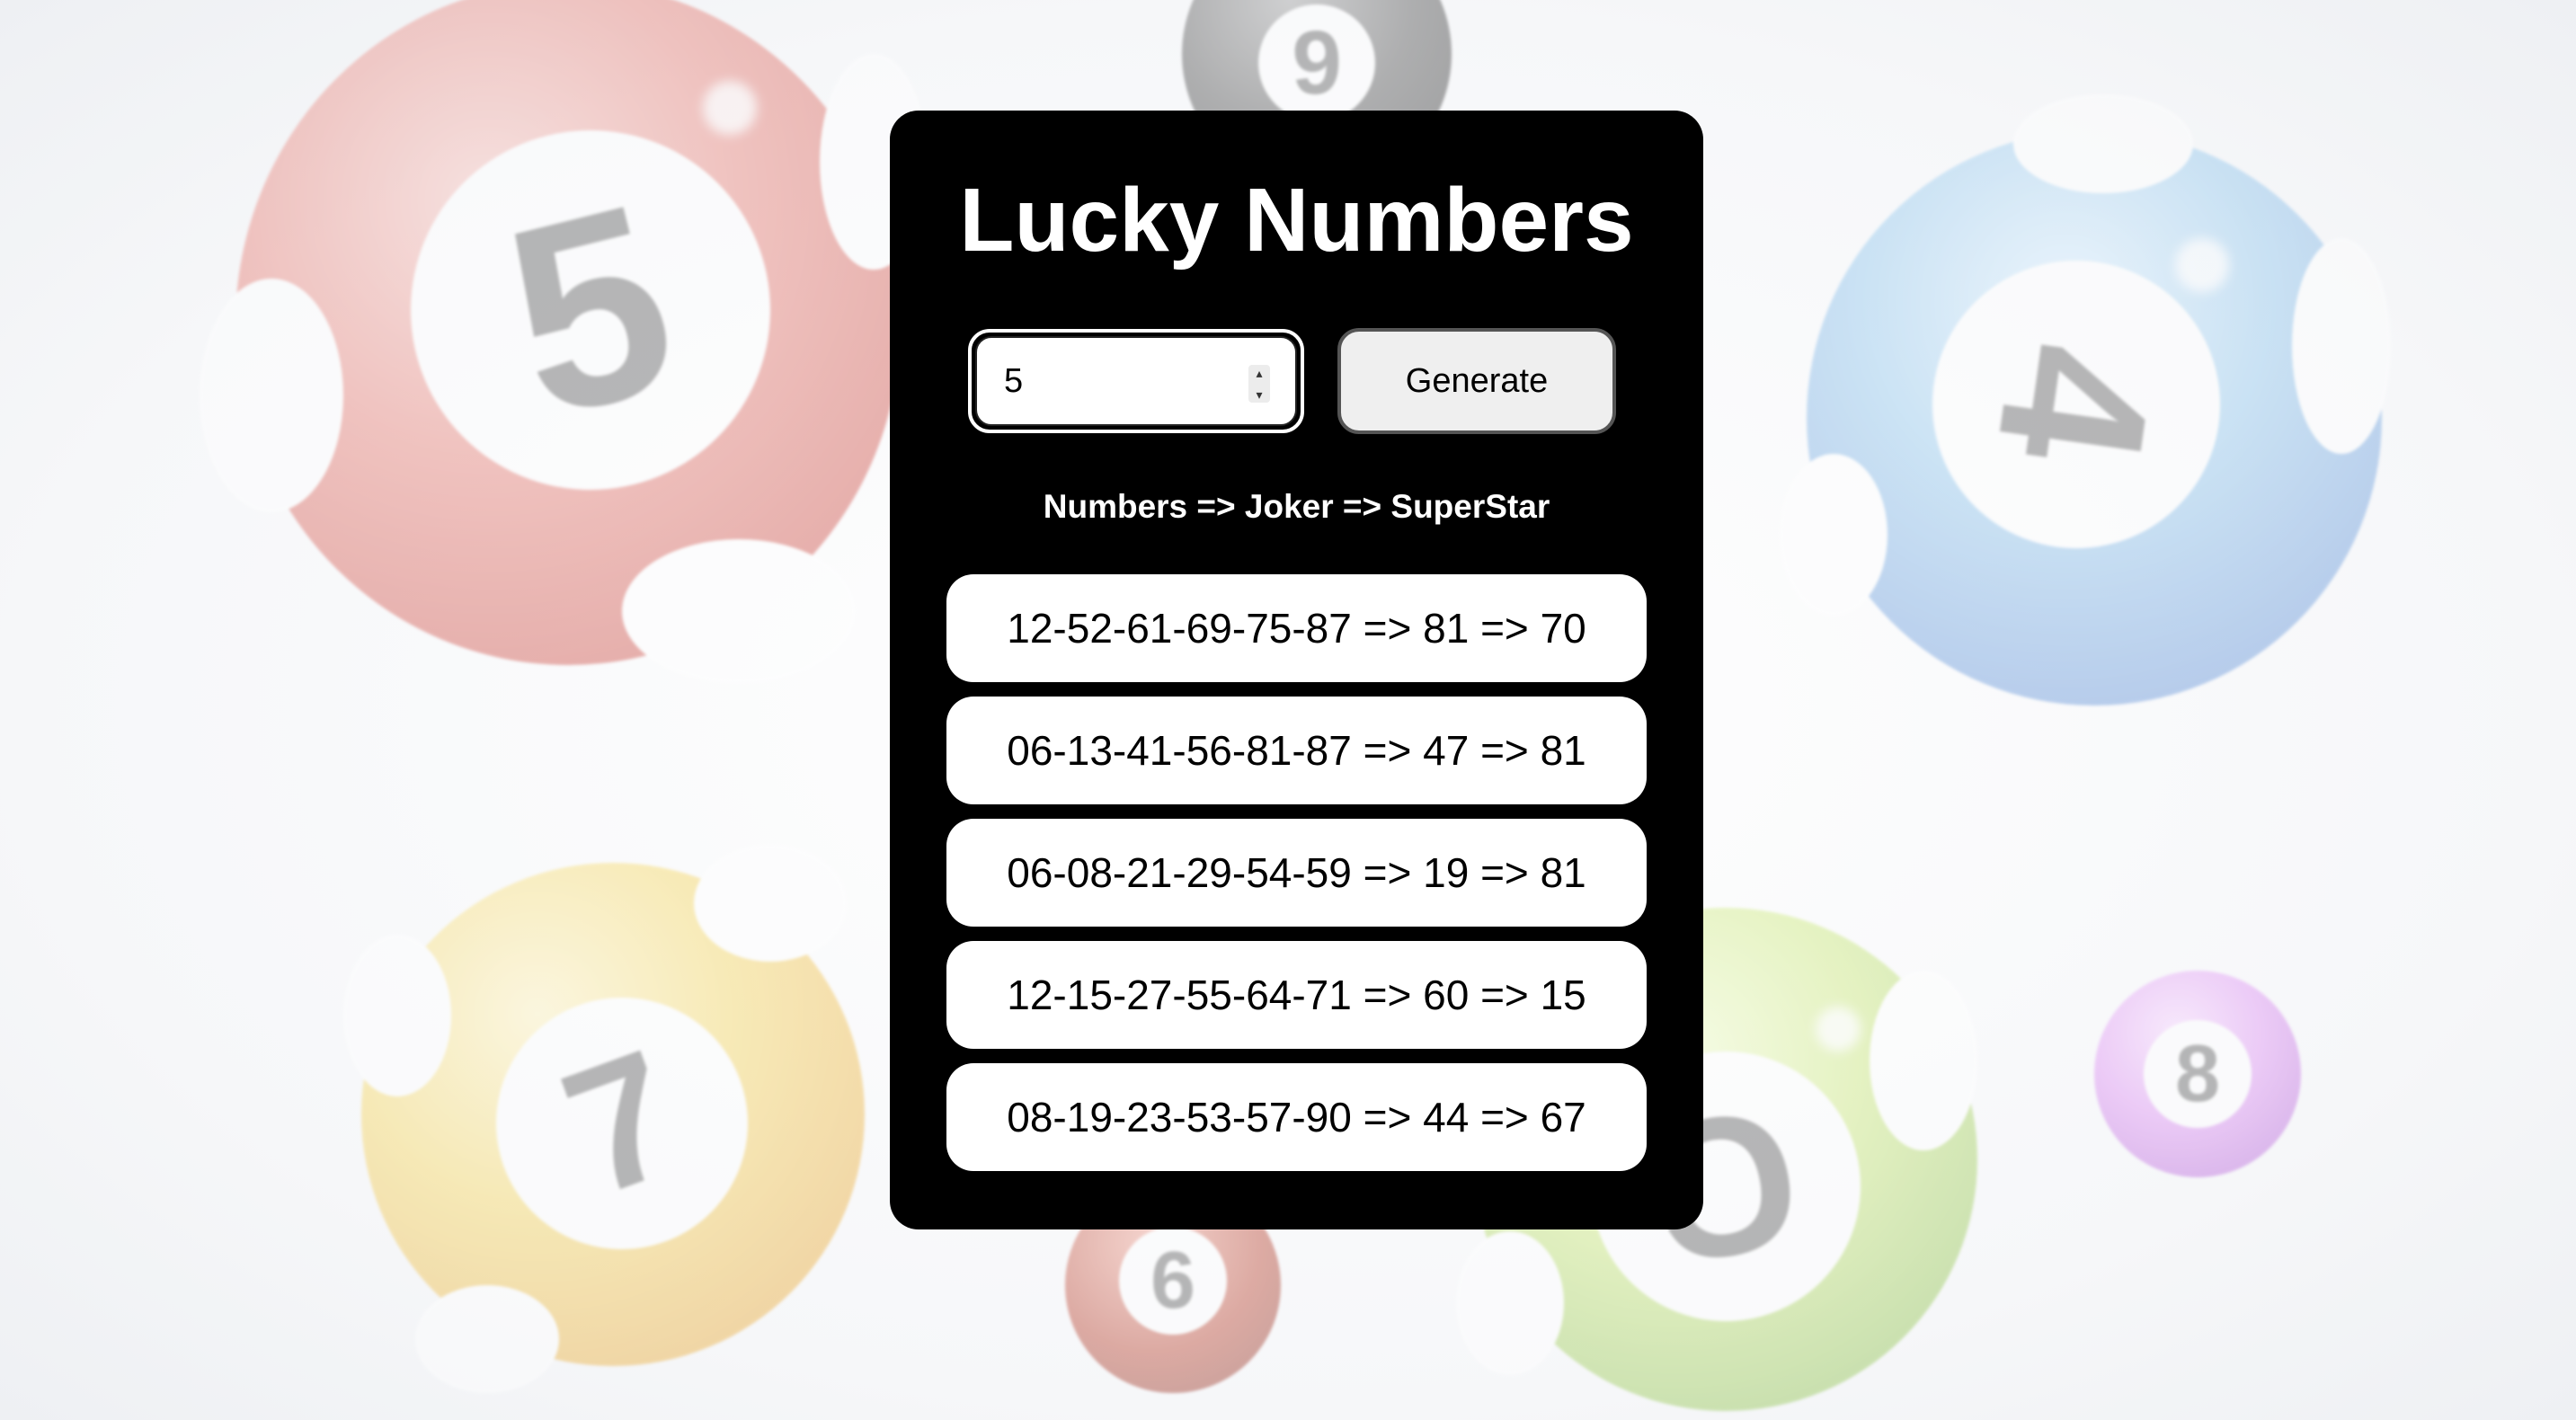  I want to click on stepper-down-icon: ▾, so click(1259, 394).